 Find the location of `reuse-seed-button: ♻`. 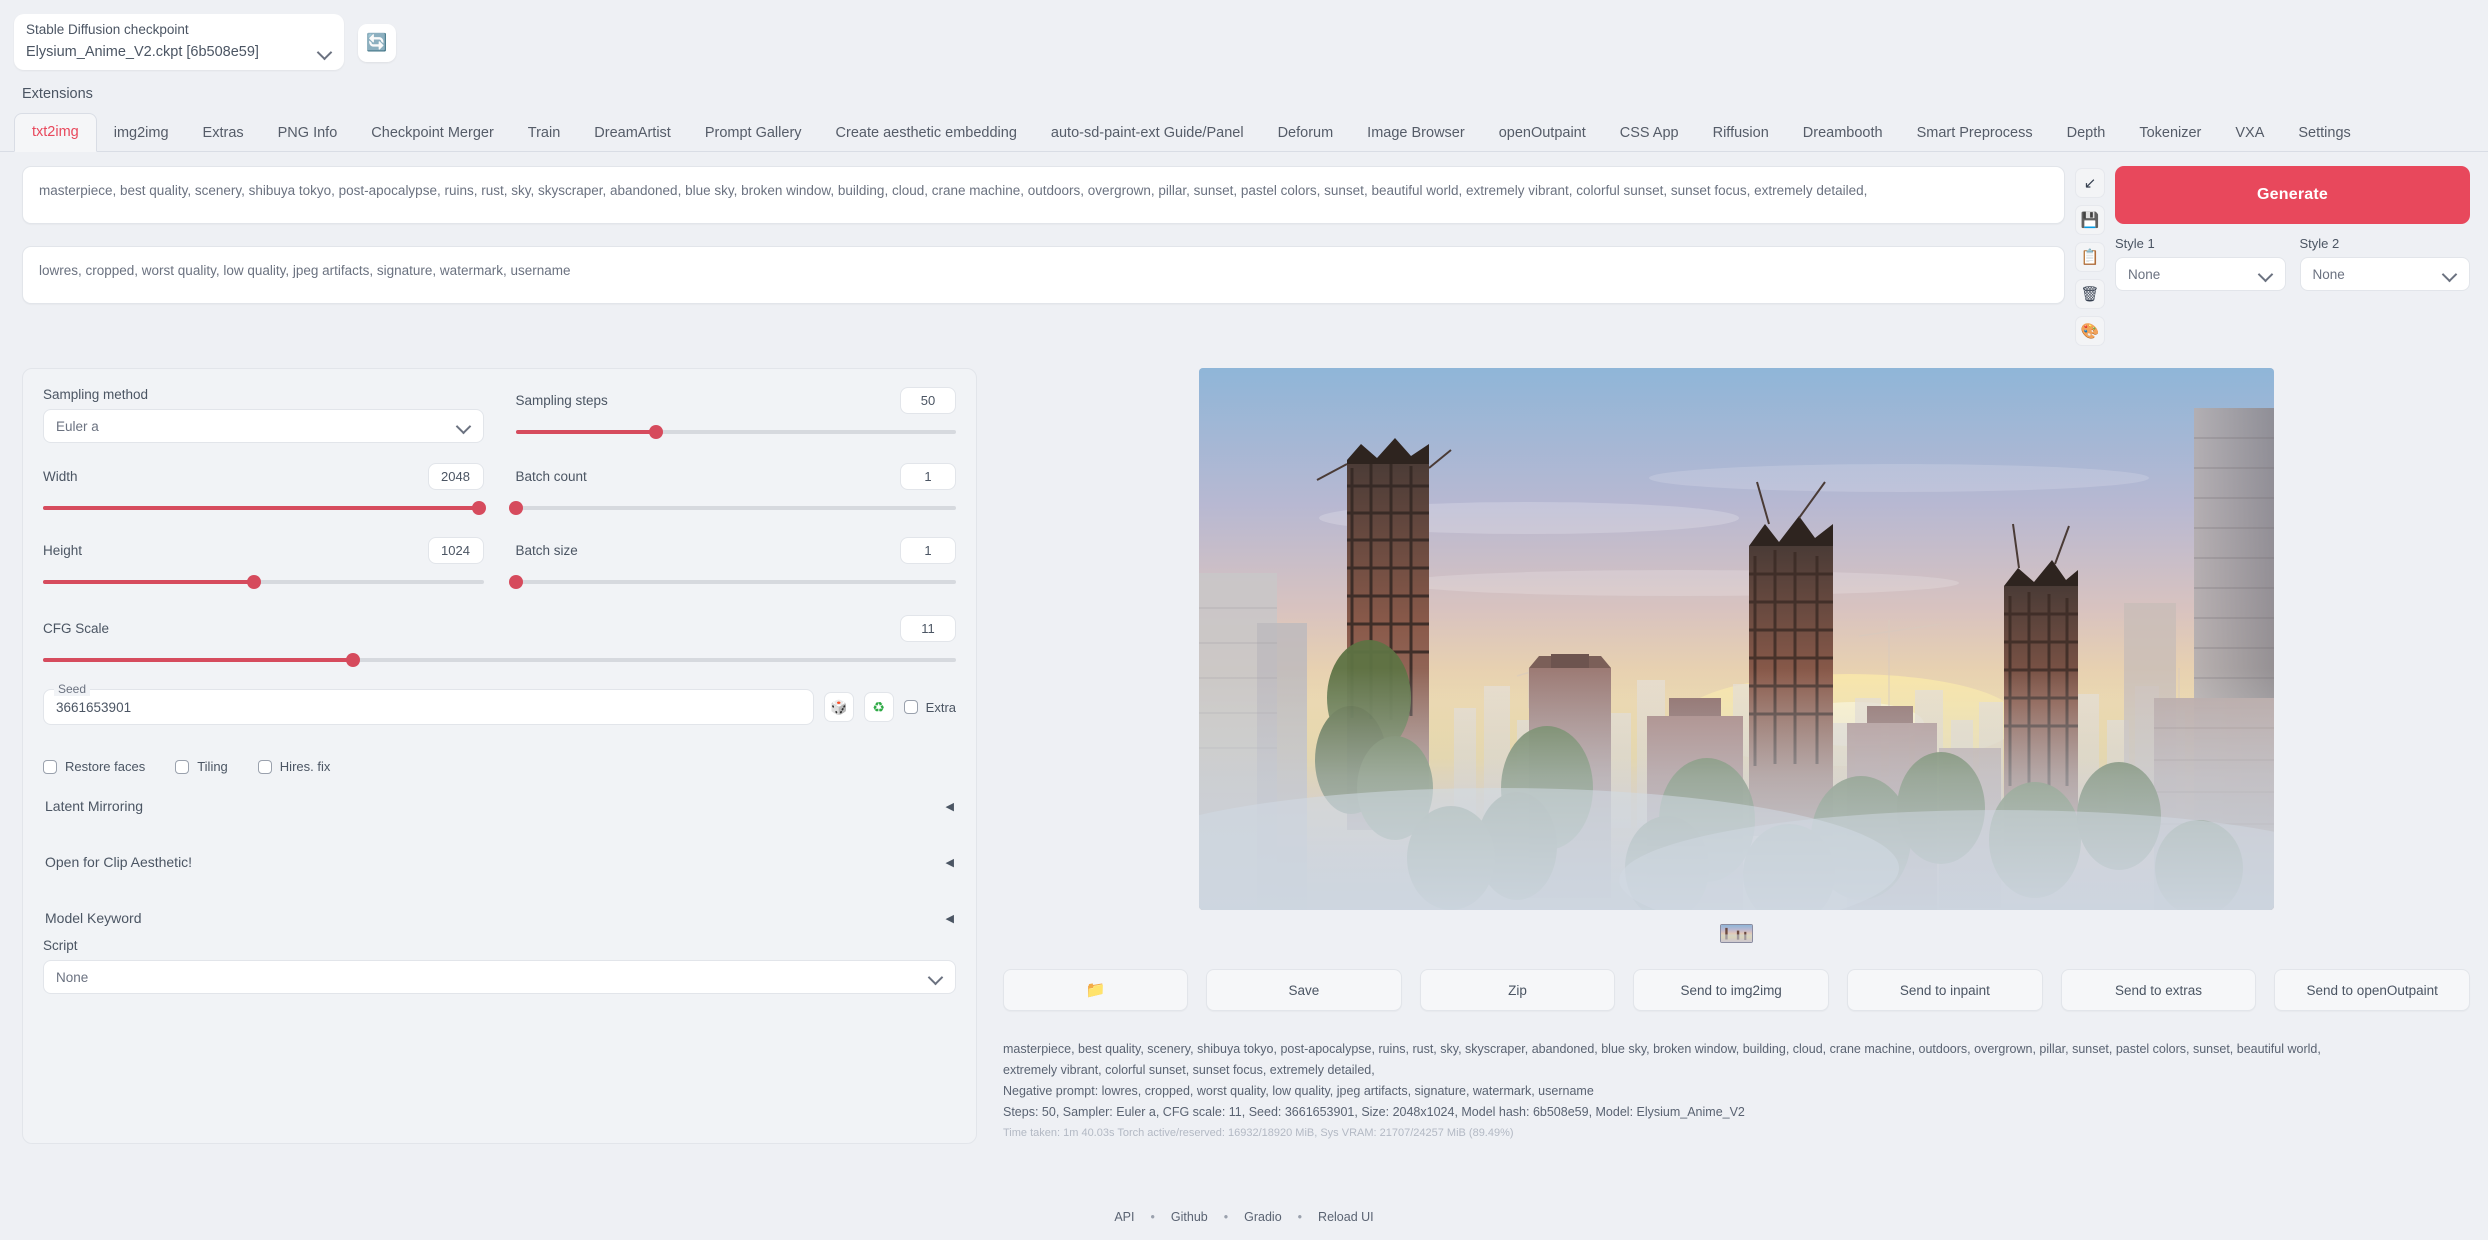

reuse-seed-button: ♻ is located at coordinates (878, 707).